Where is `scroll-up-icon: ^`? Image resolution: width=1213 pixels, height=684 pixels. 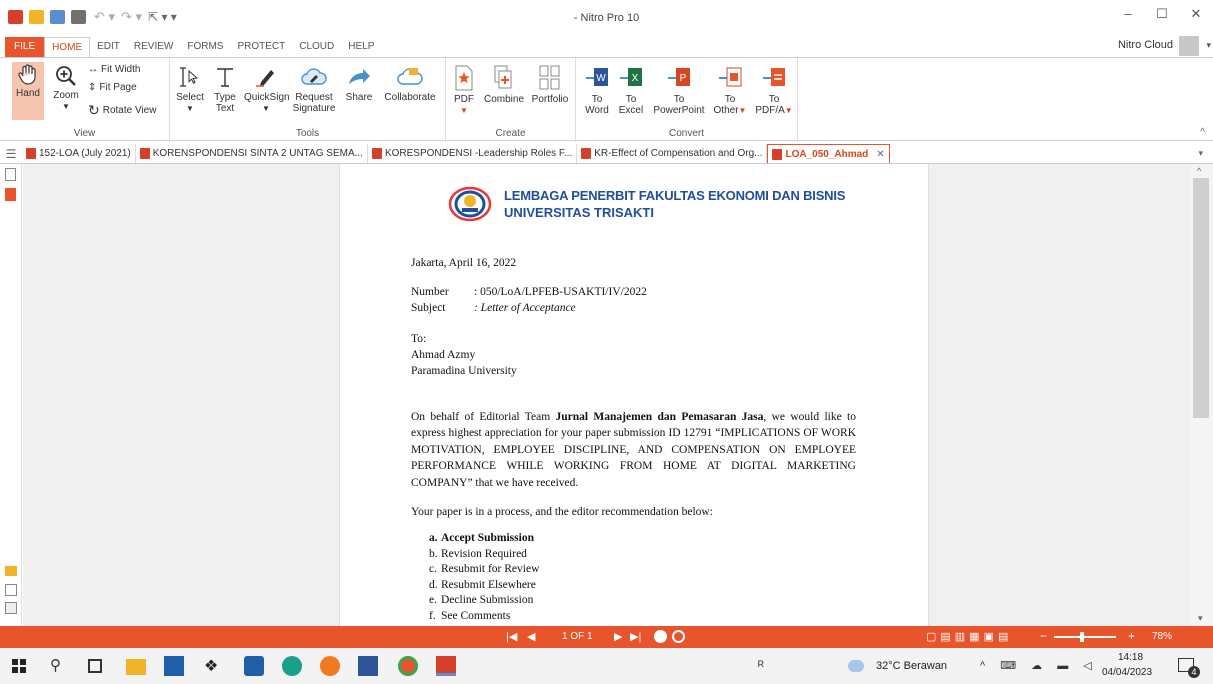
scroll-up-icon: ^ is located at coordinates (1199, 171).